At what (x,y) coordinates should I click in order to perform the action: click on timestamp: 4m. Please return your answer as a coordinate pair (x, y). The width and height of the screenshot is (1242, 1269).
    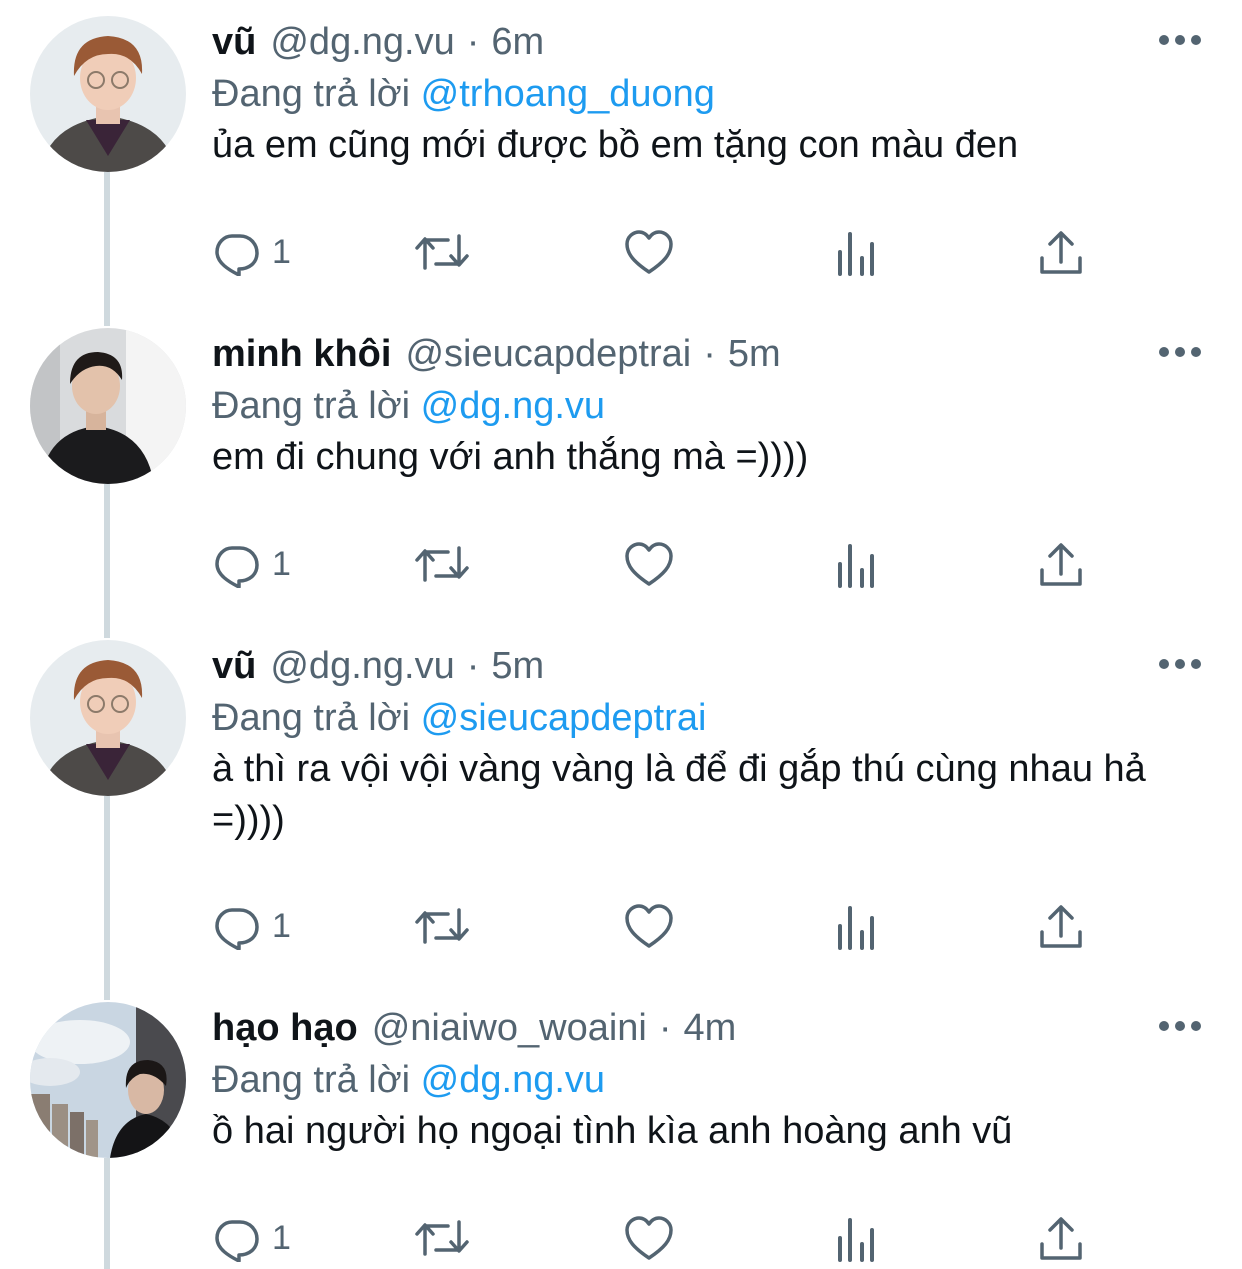
    Looking at the image, I should click on (710, 1028).